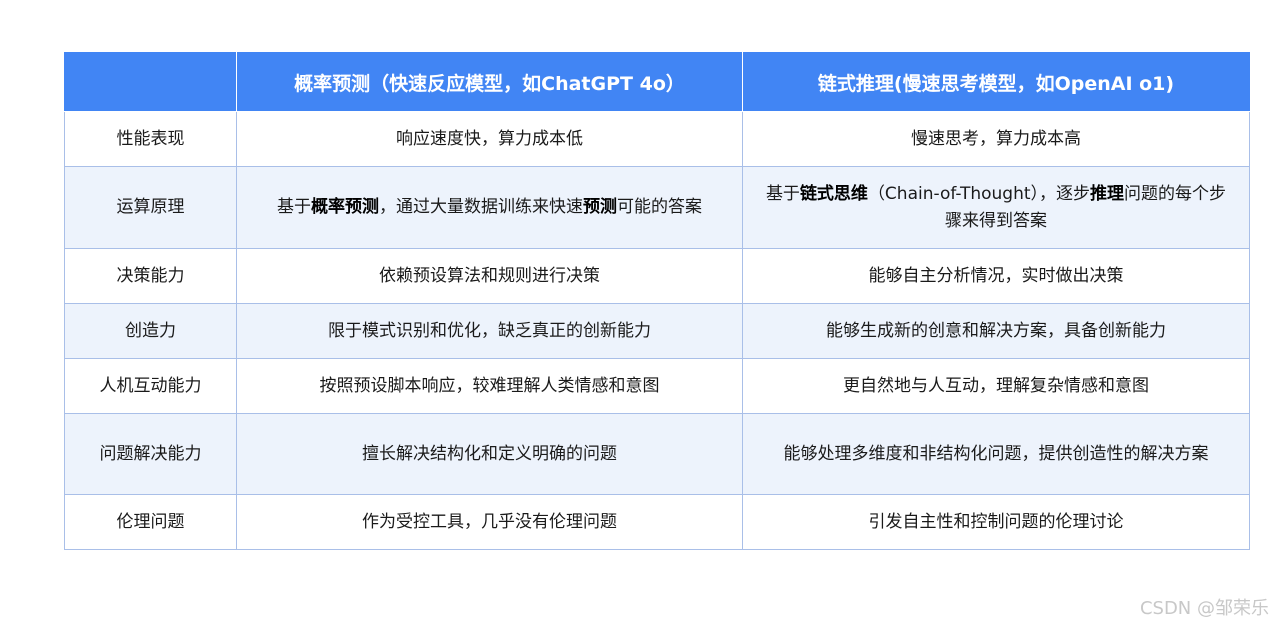  What do you see at coordinates (150, 454) in the screenshot?
I see `row-dimension: 问题解决能力` at bounding box center [150, 454].